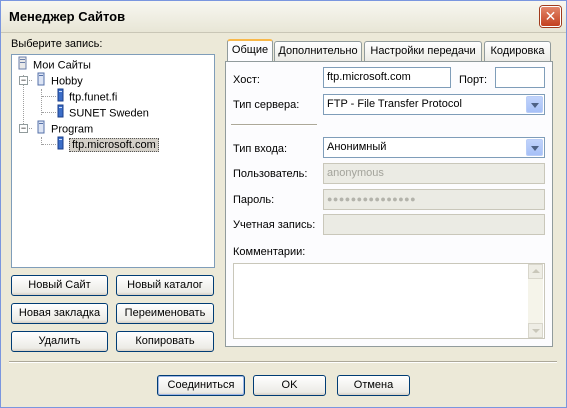 Image resolution: width=567 pixels, height=408 pixels. Describe the element at coordinates (394, 104) in the screenshot. I see `server-type-value: FTP - File Transfer Protocol` at that location.